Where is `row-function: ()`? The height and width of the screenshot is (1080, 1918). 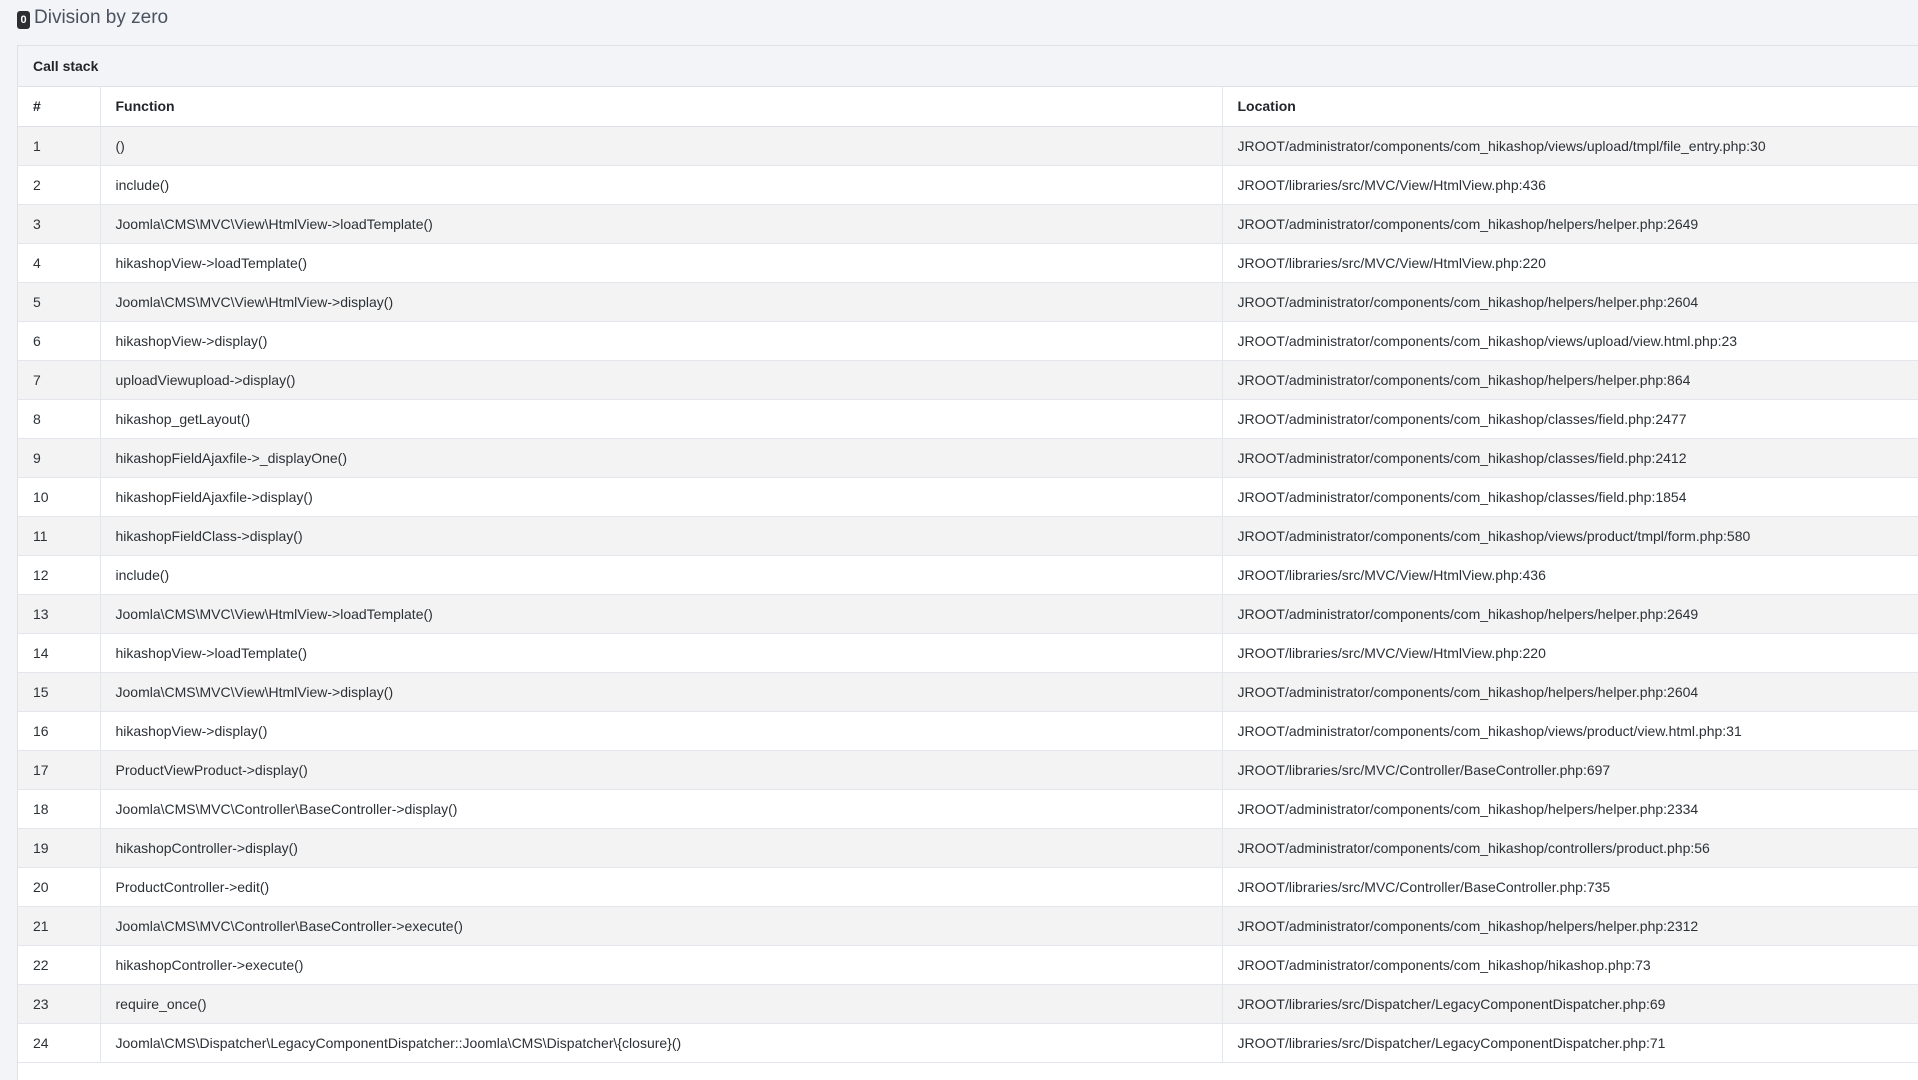
row-function: () is located at coordinates (661, 146).